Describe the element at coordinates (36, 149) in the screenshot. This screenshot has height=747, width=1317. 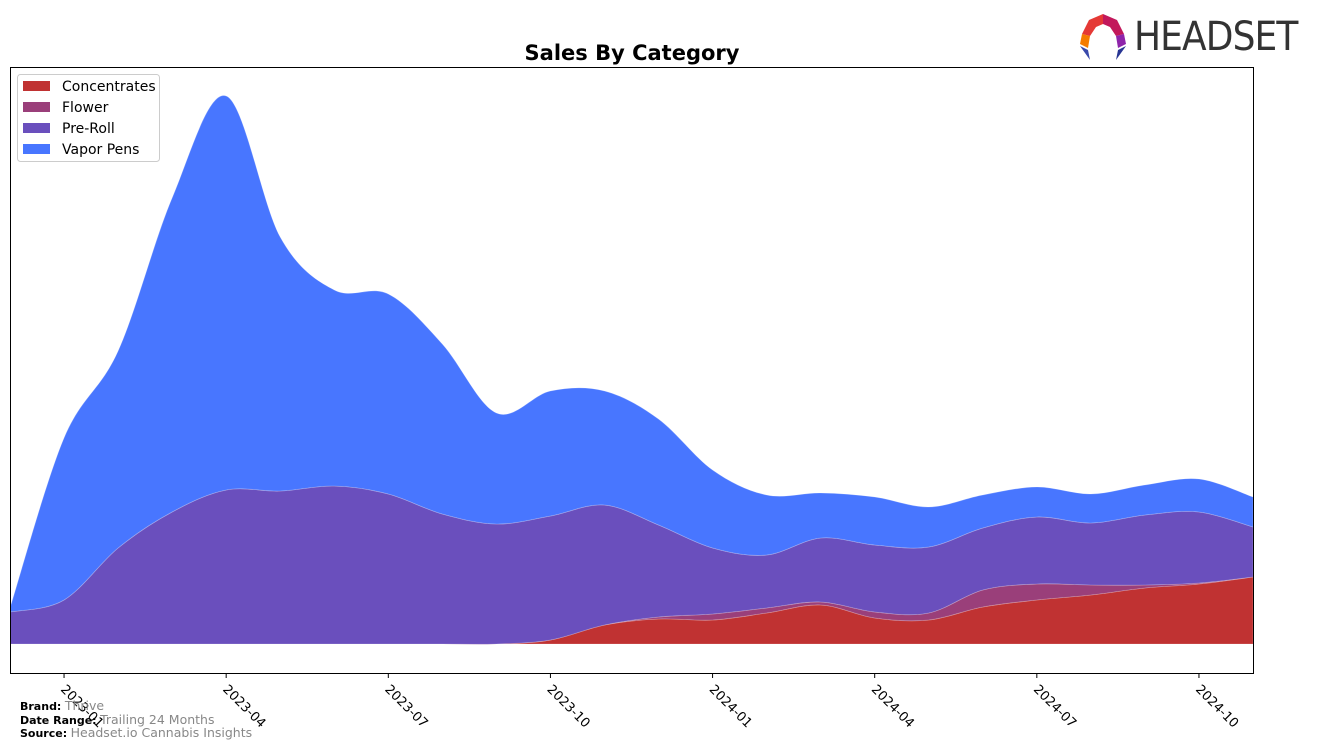
I see `legend-swatch-vapor-pens` at that location.